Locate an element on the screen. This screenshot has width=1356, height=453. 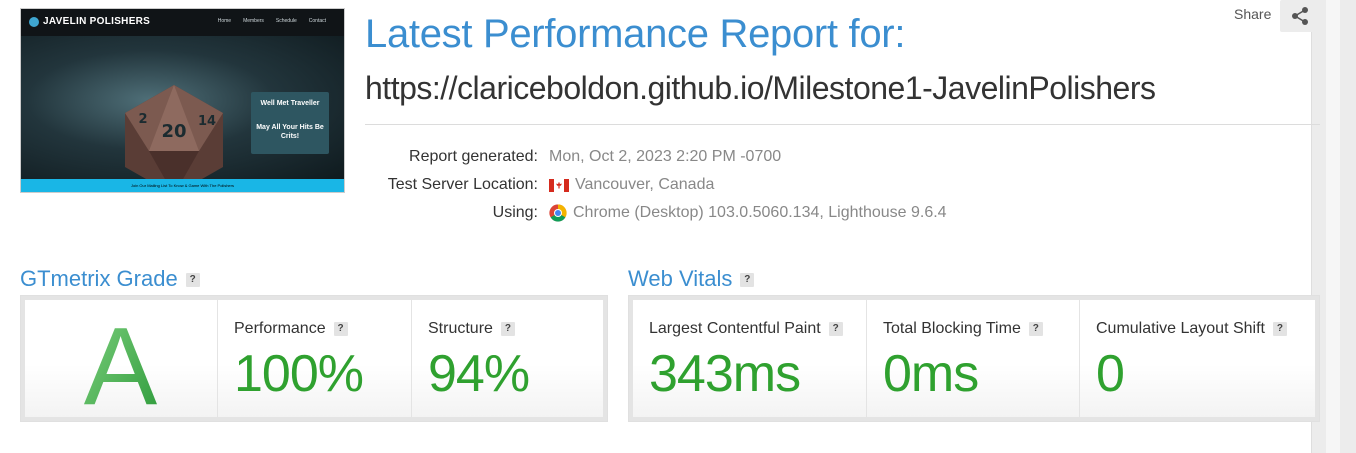
report-title: Latest Performance Report for: is located at coordinates (635, 34).